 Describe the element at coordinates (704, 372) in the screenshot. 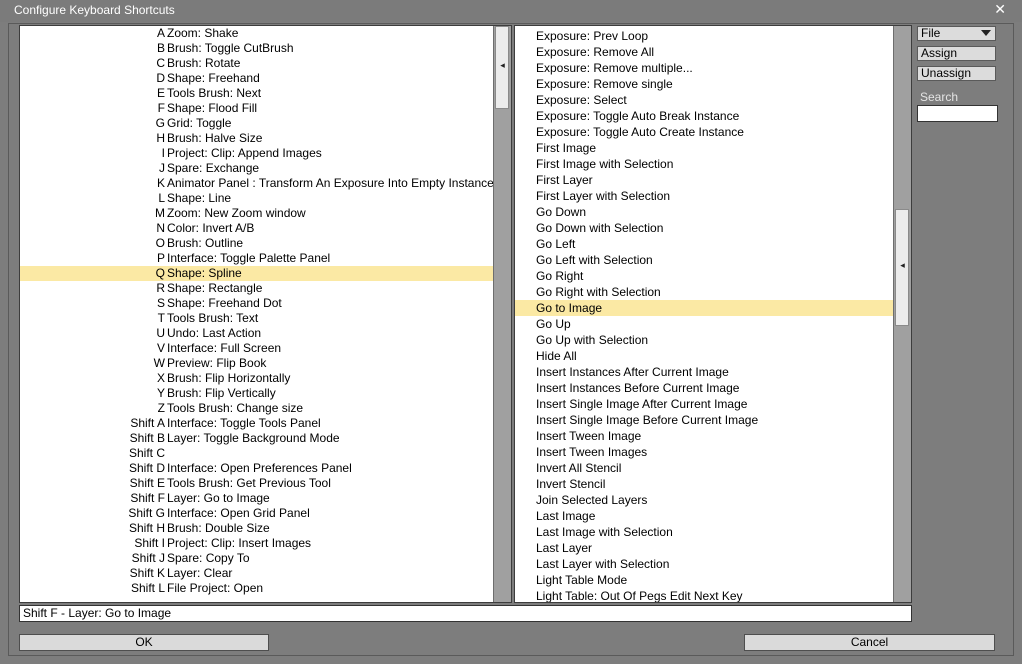

I see `command-row: Insert Instances After Current Image` at that location.